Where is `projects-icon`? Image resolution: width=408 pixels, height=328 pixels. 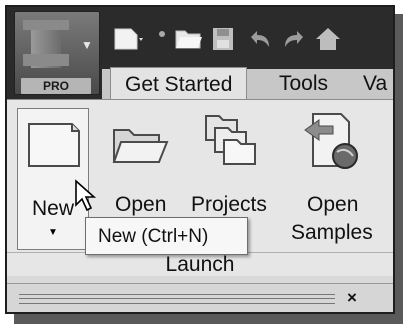 projects-icon is located at coordinates (232, 139).